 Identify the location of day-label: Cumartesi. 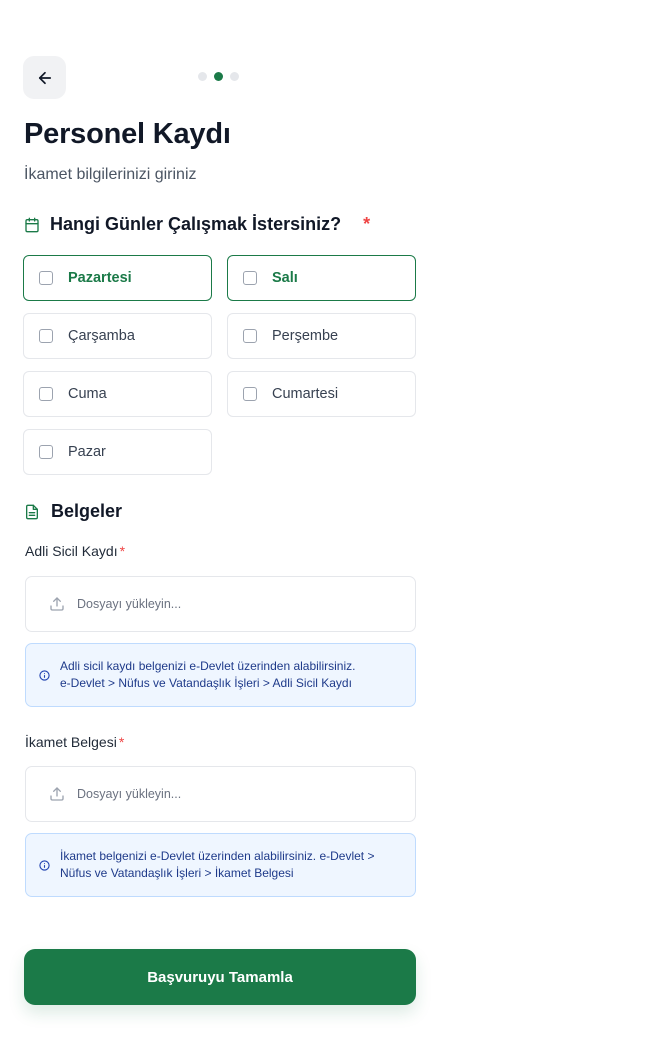
(305, 394).